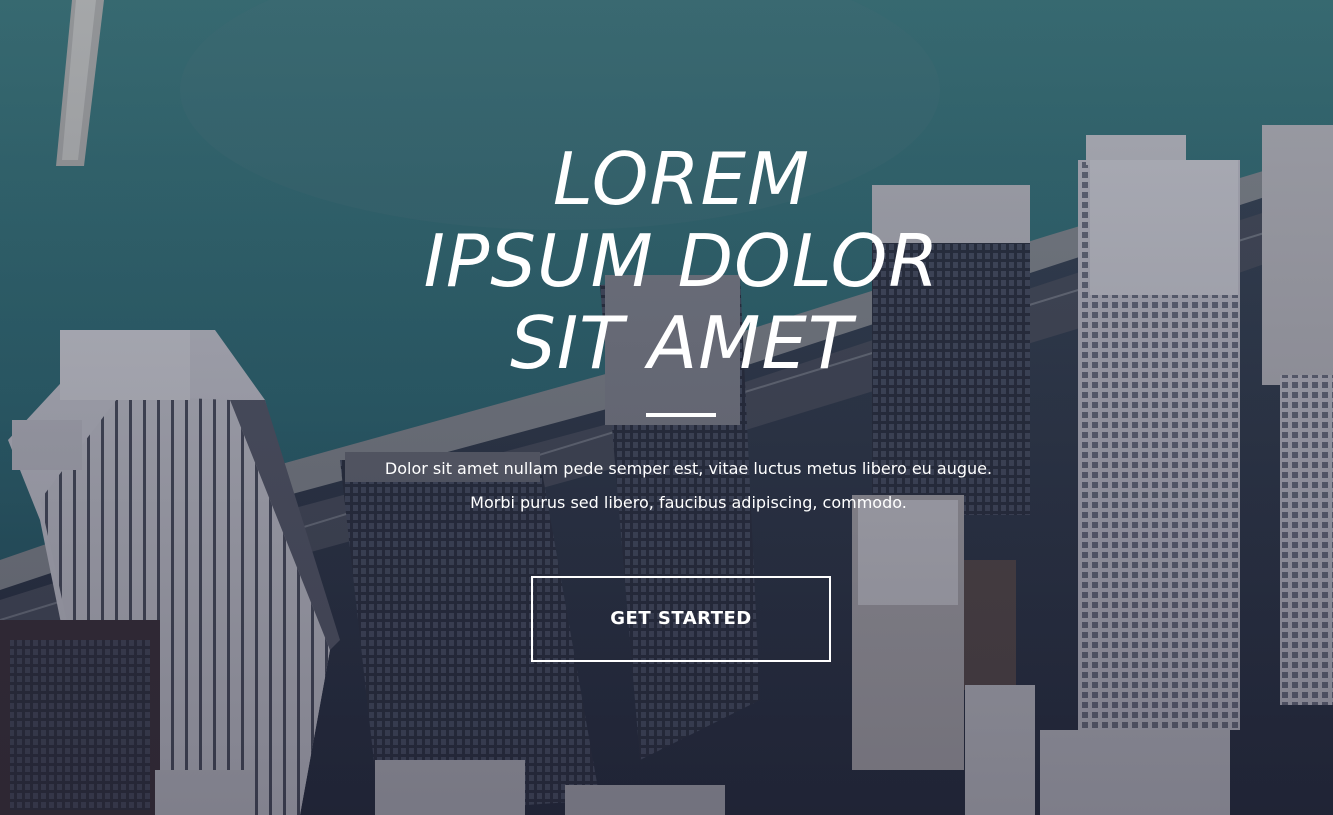  I want to click on get-started-button: GET STARTED, so click(681, 619).